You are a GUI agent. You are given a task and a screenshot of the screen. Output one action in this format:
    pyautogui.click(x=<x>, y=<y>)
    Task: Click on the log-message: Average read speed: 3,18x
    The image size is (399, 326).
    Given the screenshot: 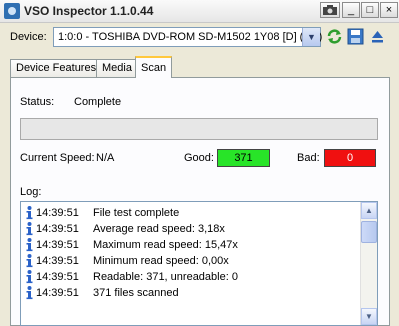 What is the action you would take?
    pyautogui.click(x=159, y=229)
    